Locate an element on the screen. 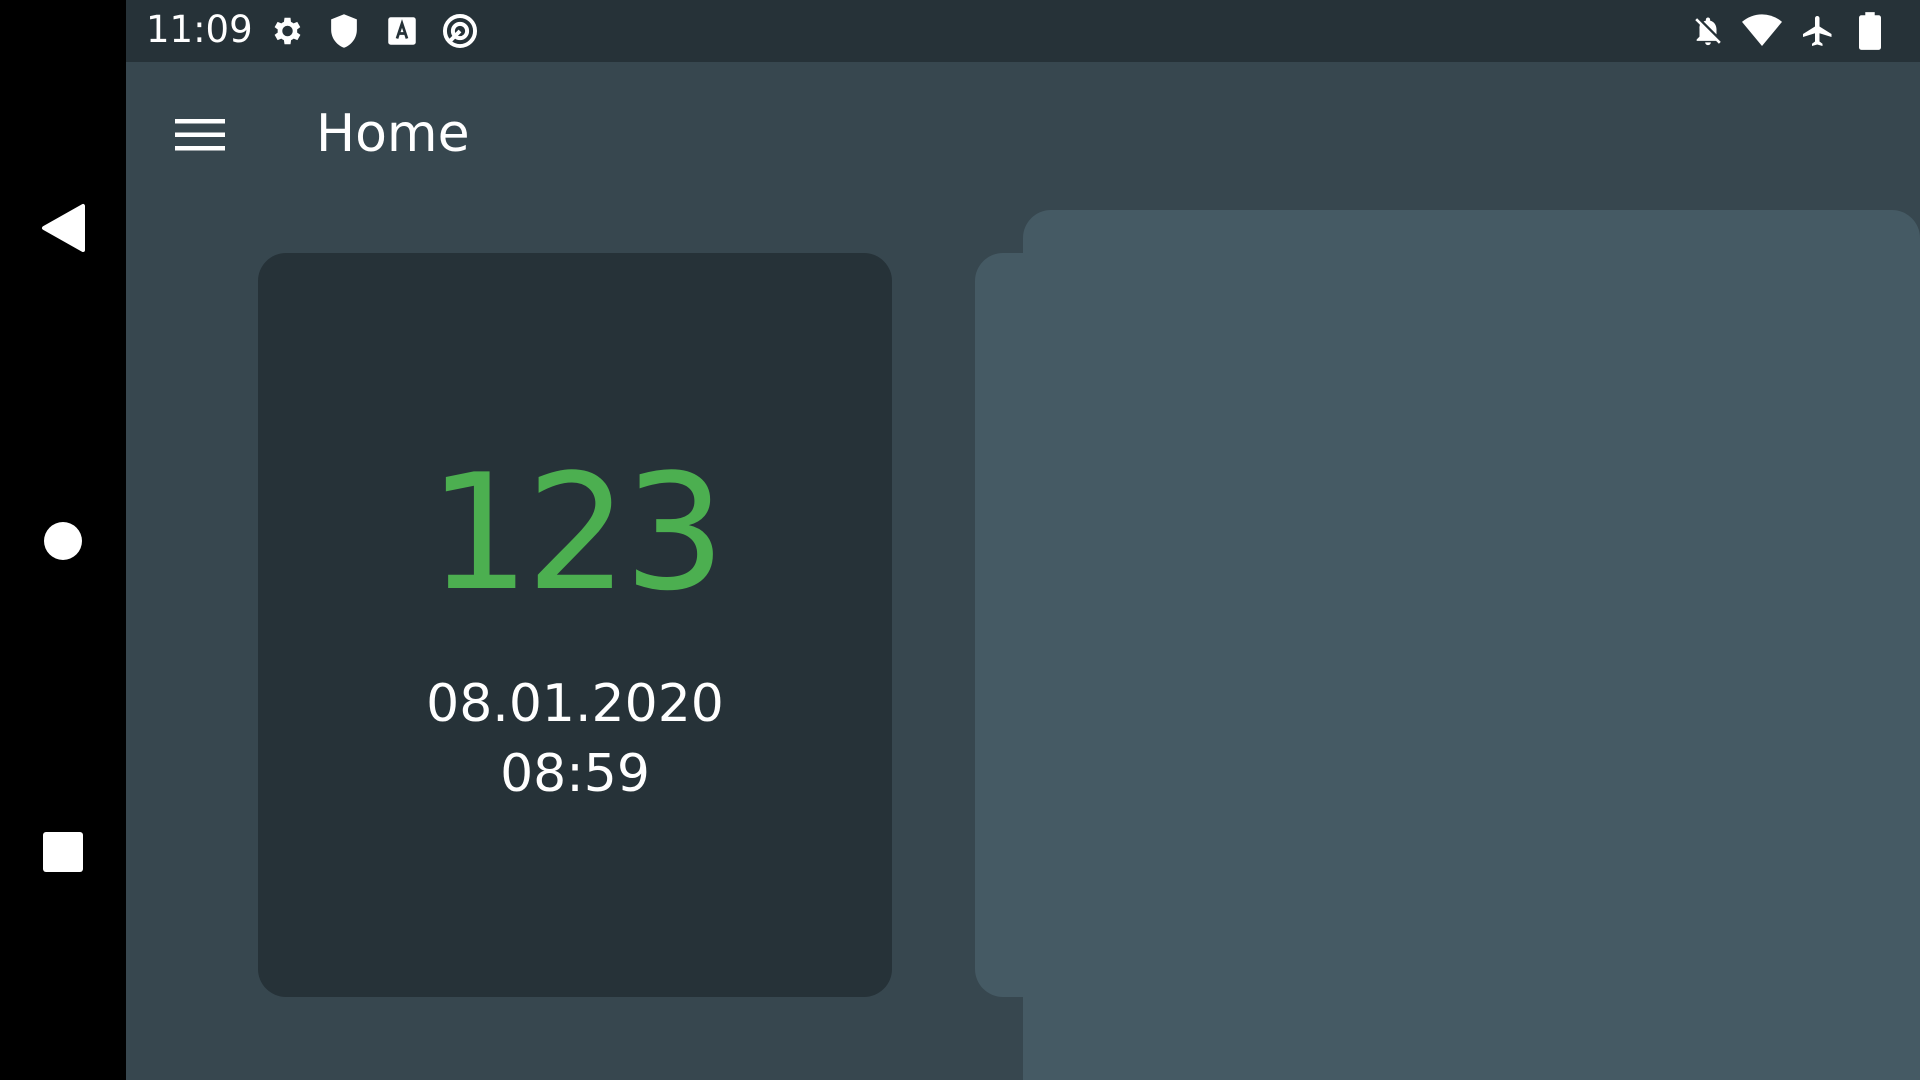 The width and height of the screenshot is (1920, 1080). hamburger-menu-icon is located at coordinates (201, 137).